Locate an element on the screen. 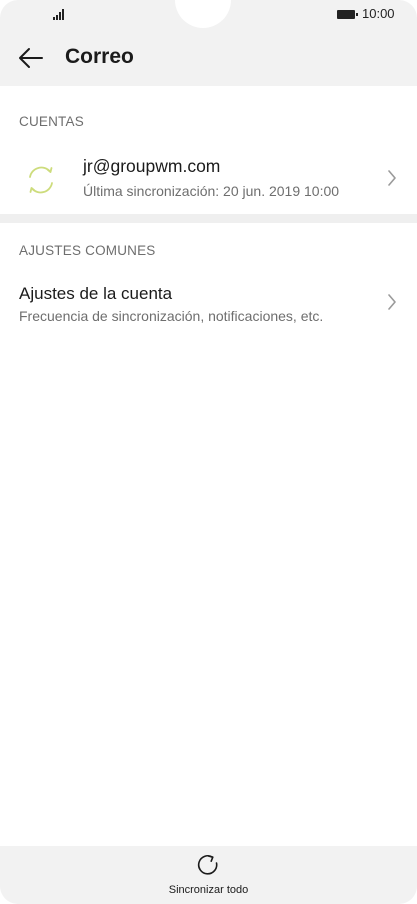  section-divider is located at coordinates (208, 218).